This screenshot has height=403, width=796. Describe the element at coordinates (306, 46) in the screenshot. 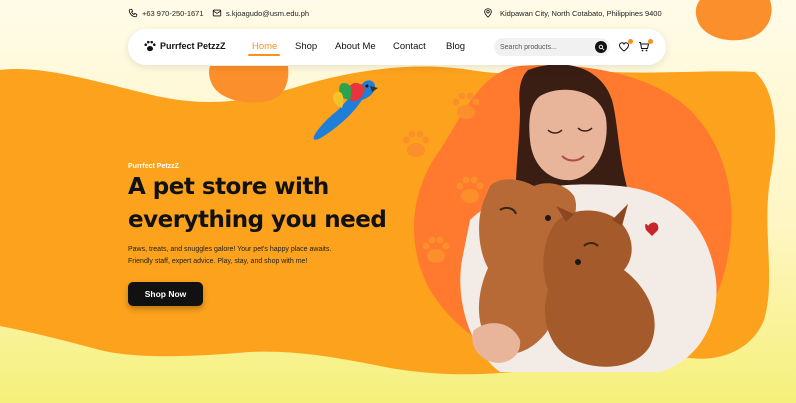

I see `nav-item-shop: Shop` at that location.